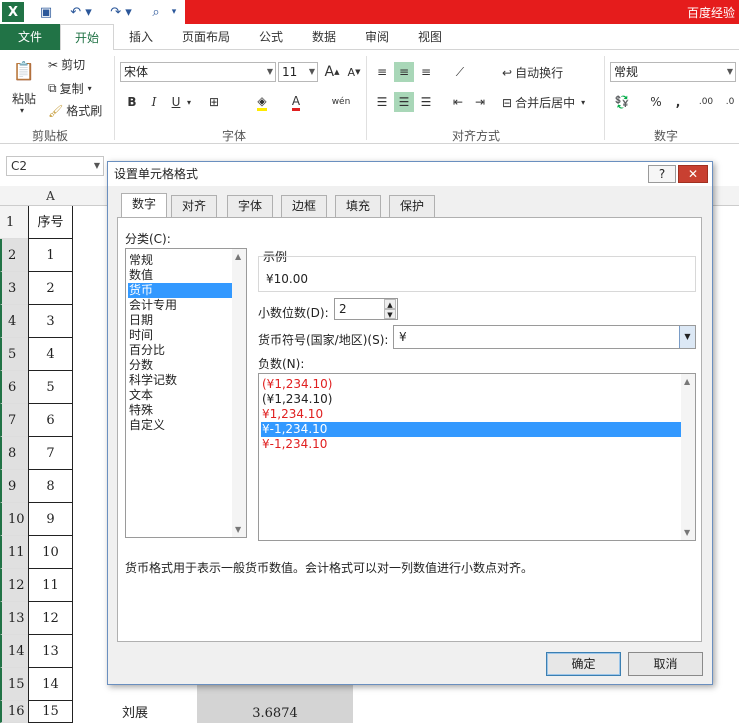  I want to click on percent-button: %, so click(656, 102).